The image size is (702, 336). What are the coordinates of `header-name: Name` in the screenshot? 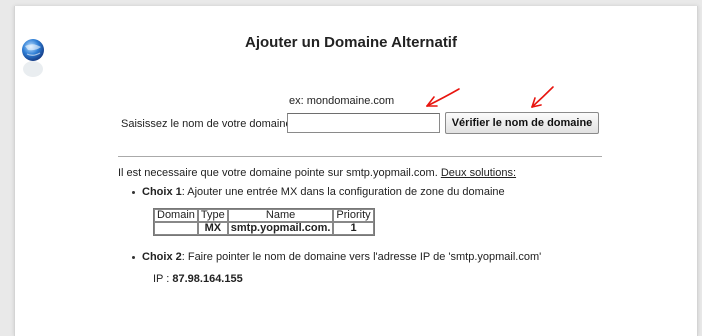 It's located at (280, 215).